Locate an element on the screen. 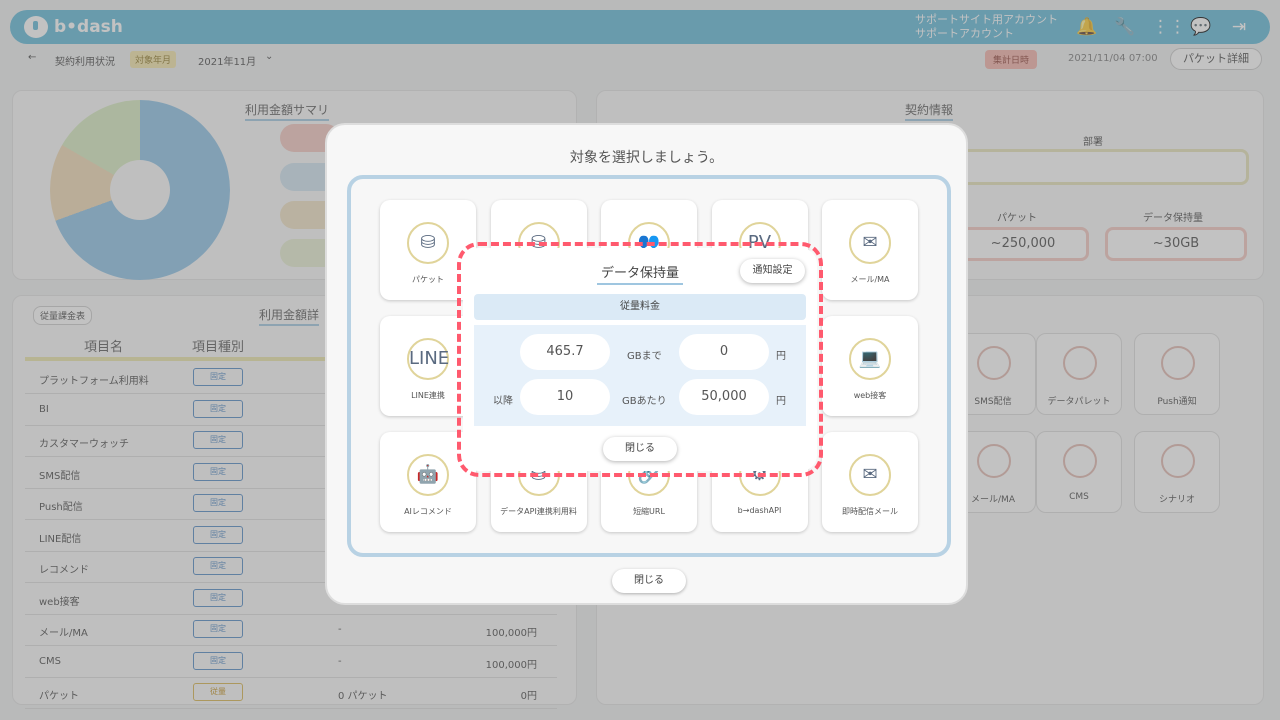 This screenshot has height=720, width=1280. tier2-unit: GBあたり is located at coordinates (644, 401).